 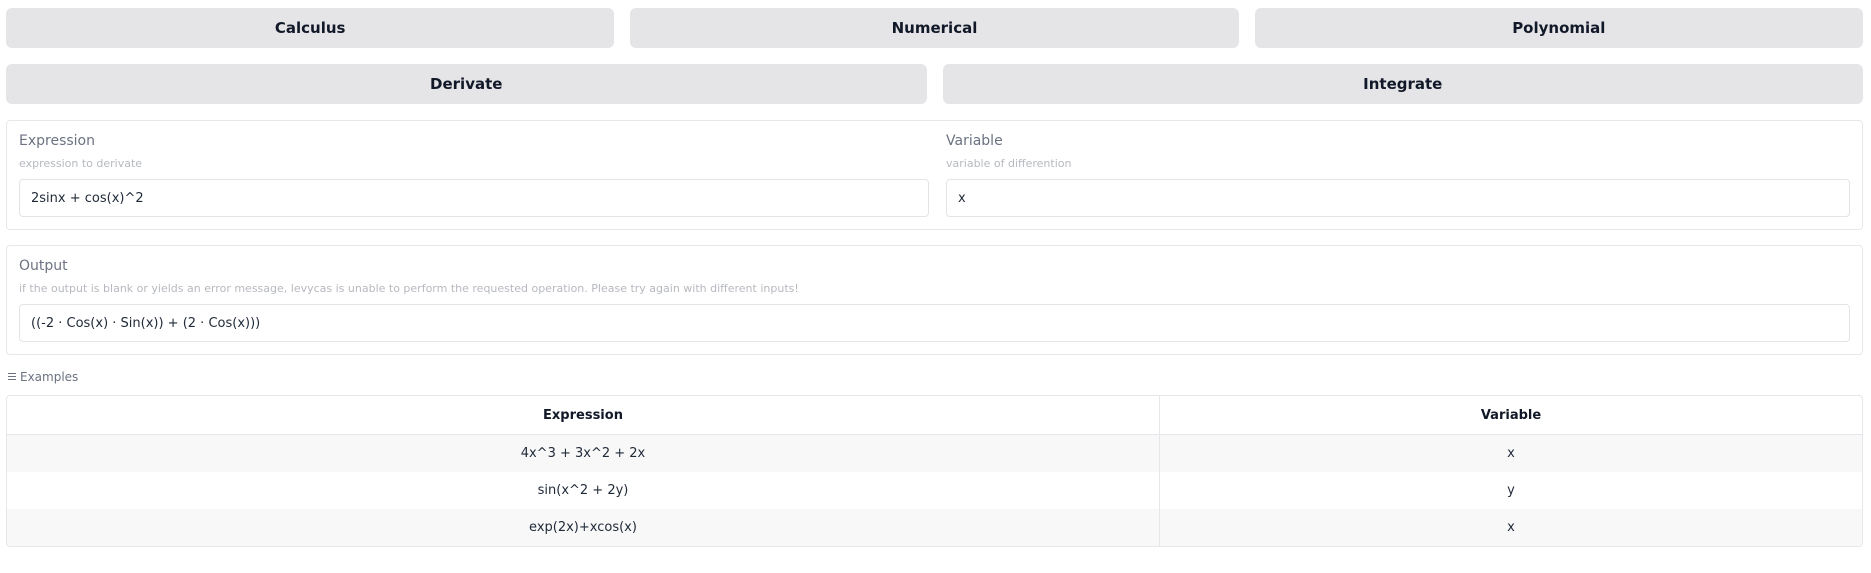 I want to click on variable-info: variable of differention, so click(x=1009, y=163).